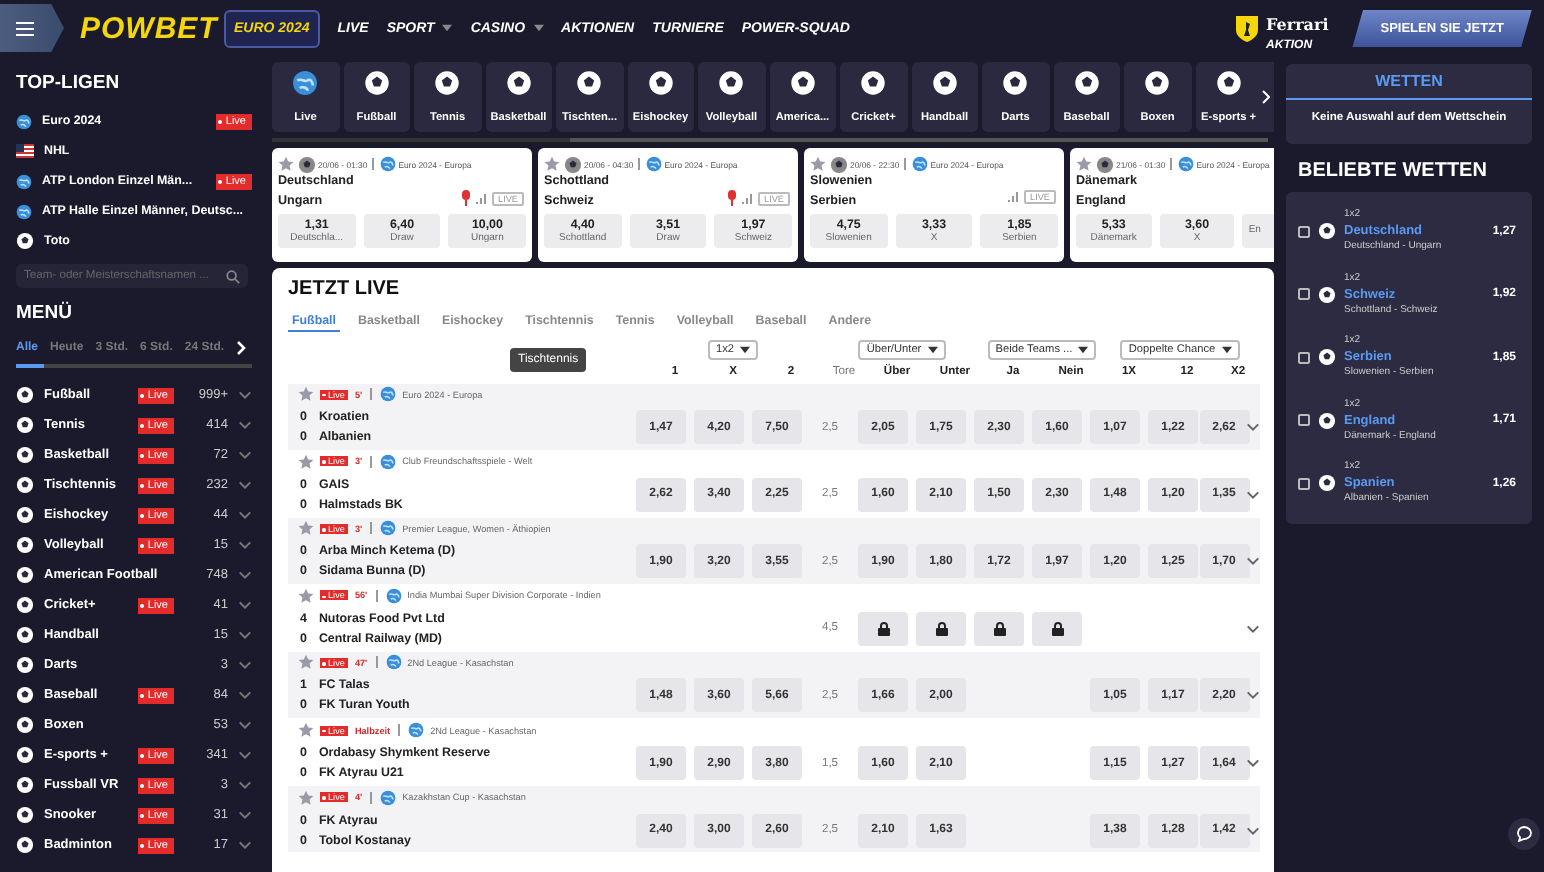 This screenshot has width=1544, height=872. Describe the element at coordinates (152, 28) in the screenshot. I see `logo: POWBET` at that location.